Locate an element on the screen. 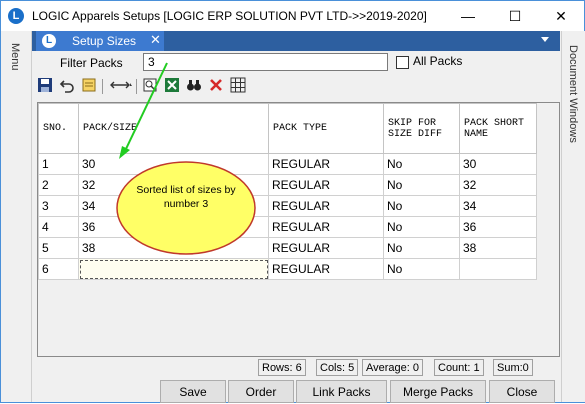  cell-sno: 3 is located at coordinates (58, 206).